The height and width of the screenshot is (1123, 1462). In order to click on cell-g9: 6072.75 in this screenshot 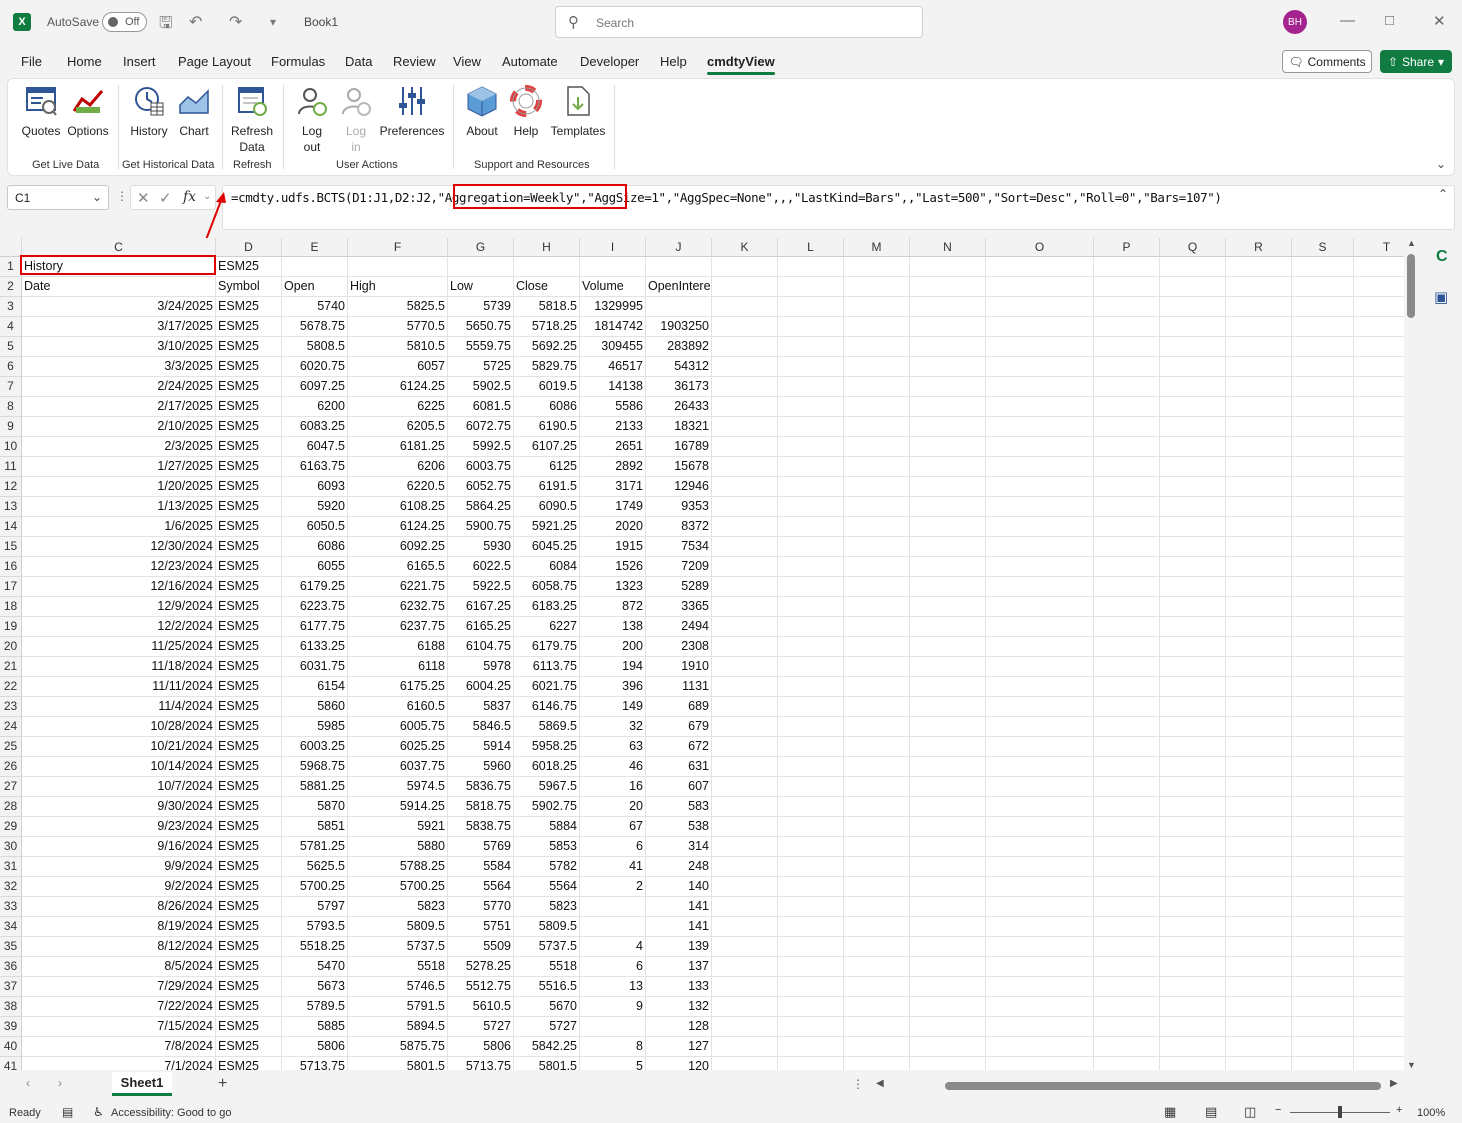, I will do `click(481, 427)`.